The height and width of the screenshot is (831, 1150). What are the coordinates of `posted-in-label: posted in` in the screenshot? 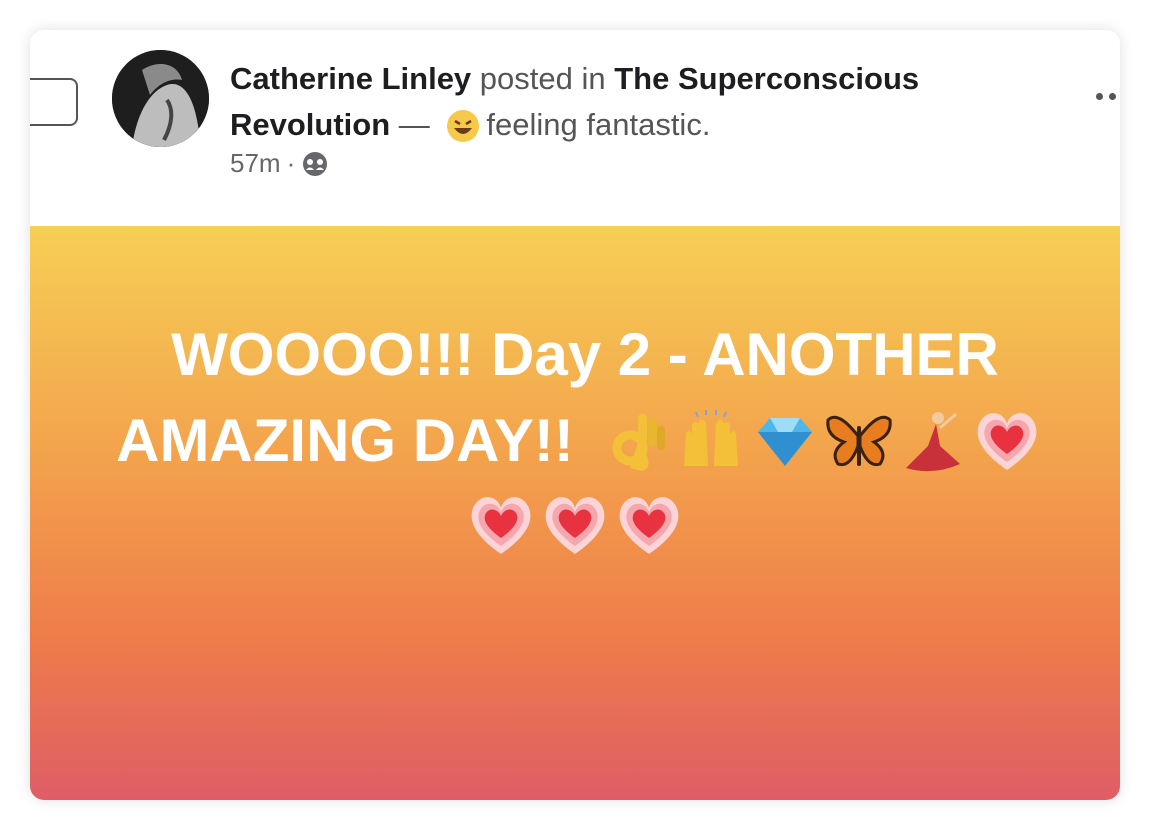 It's located at (543, 78).